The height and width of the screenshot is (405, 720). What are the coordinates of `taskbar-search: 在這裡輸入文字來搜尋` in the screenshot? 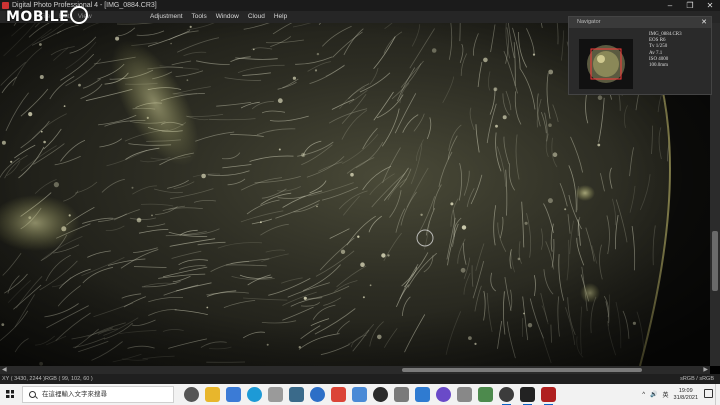 It's located at (98, 394).